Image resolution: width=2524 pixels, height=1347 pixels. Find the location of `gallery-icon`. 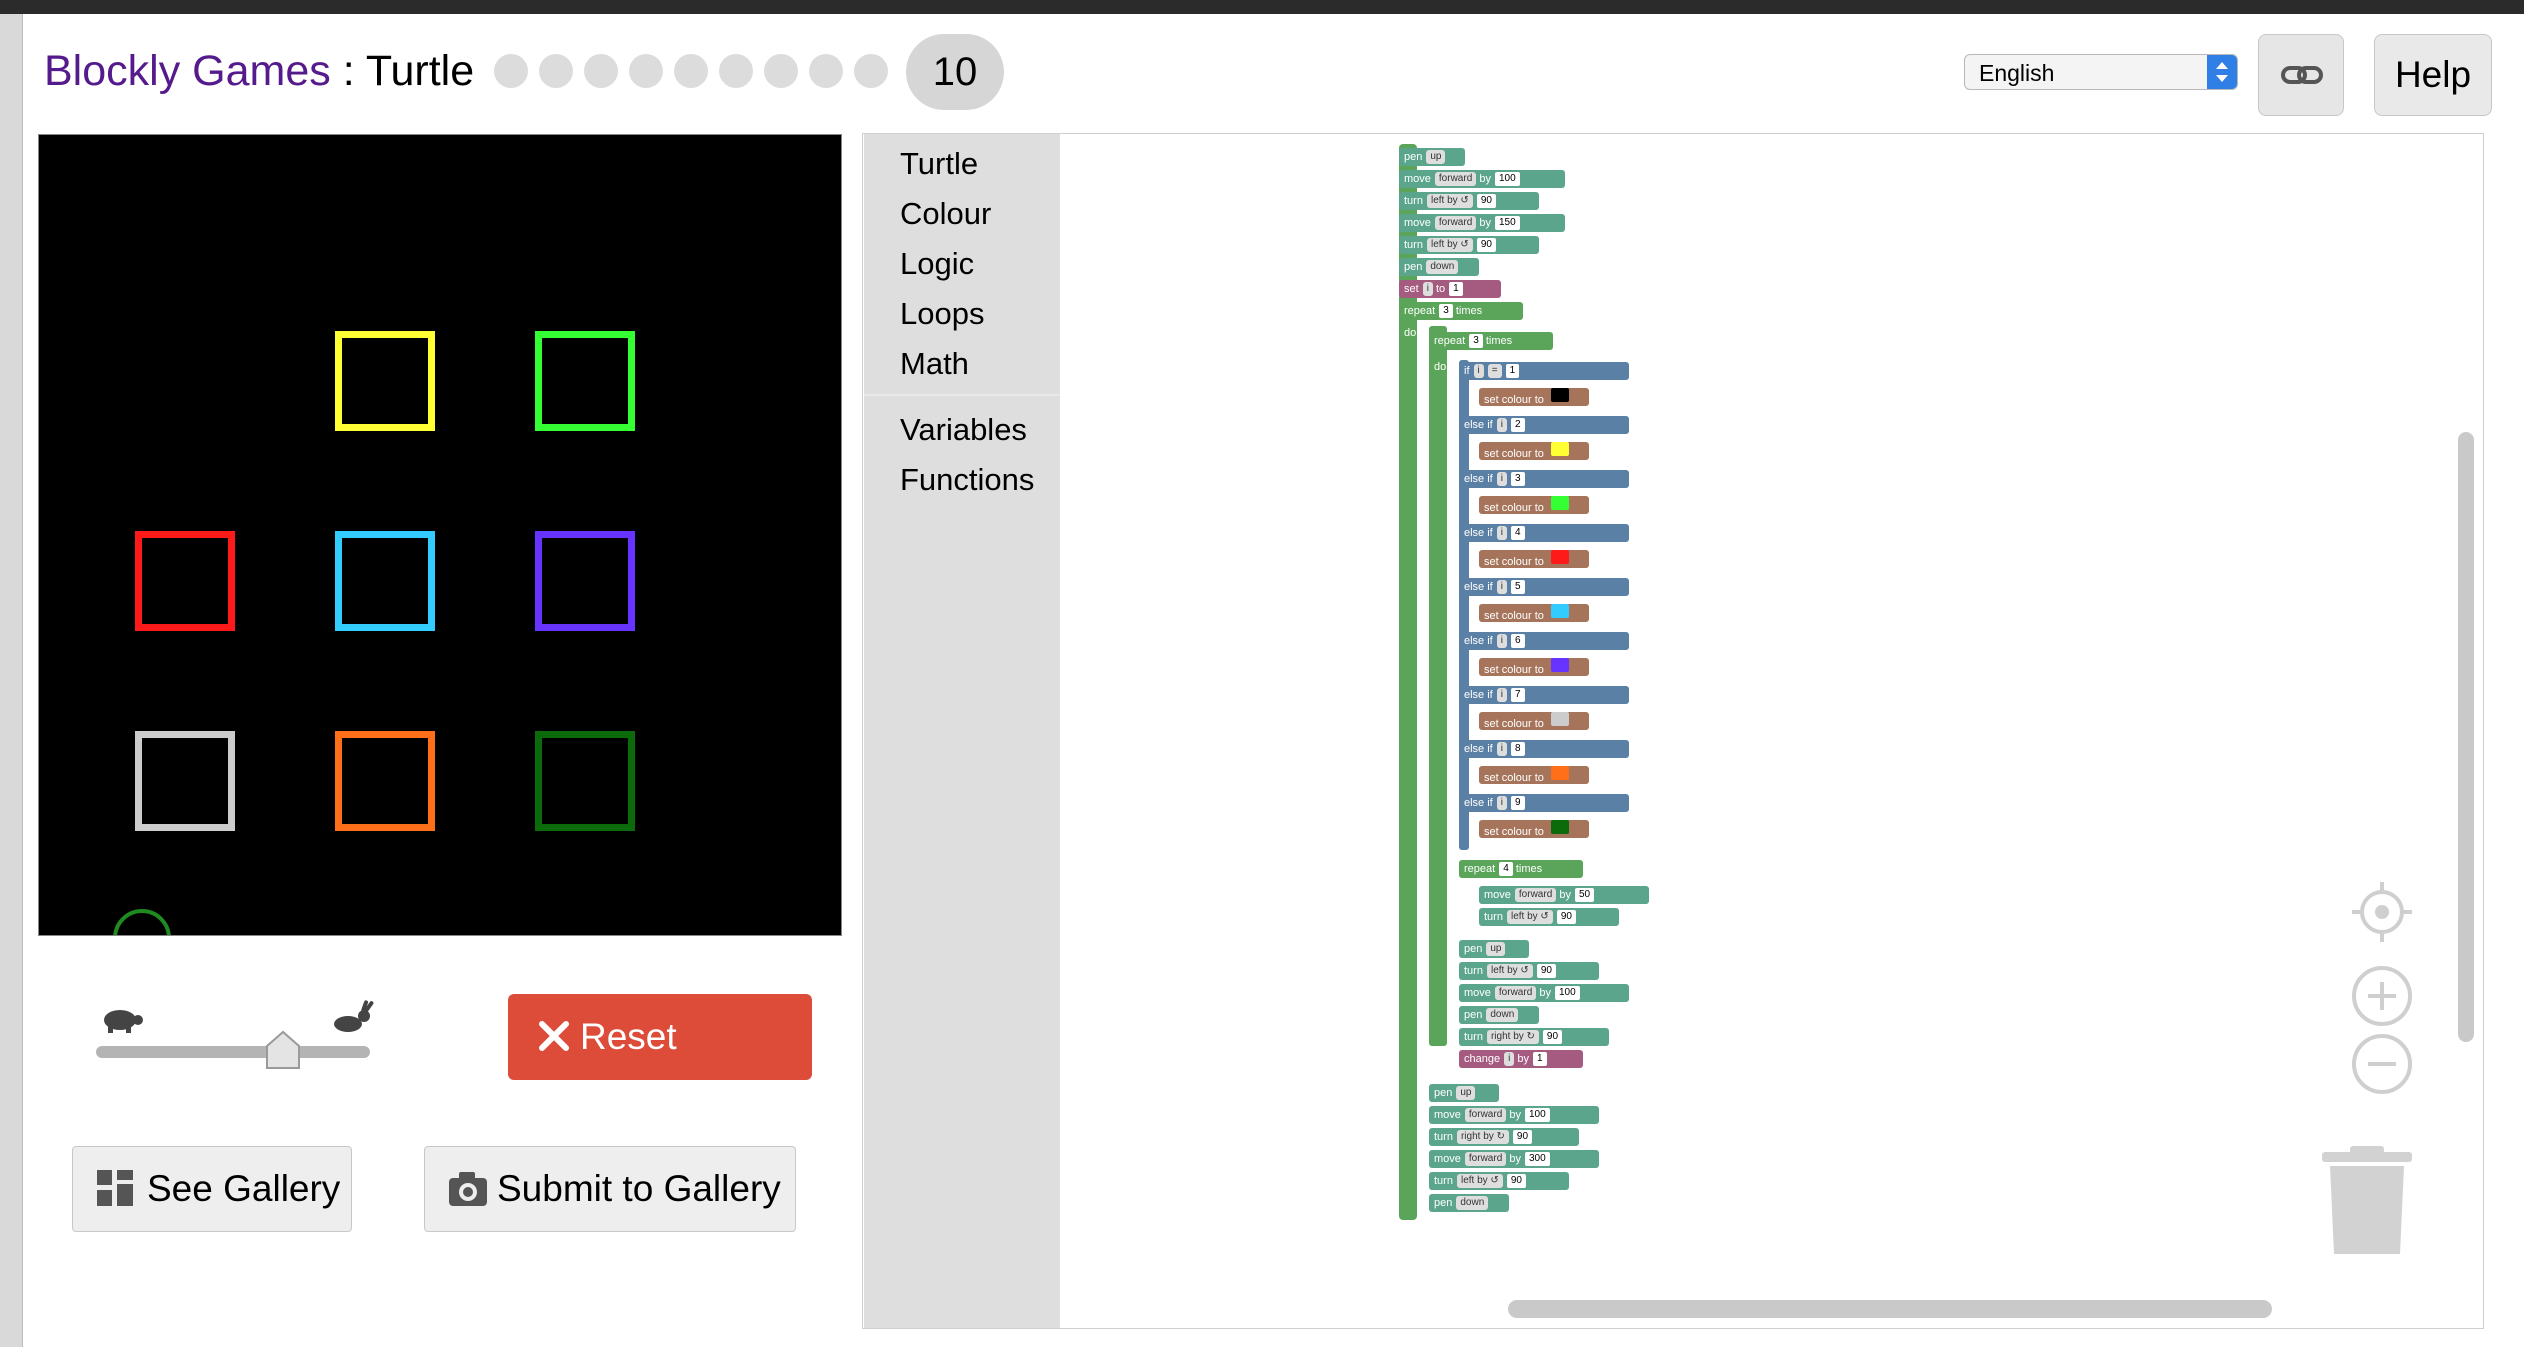

gallery-icon is located at coordinates (115, 1188).